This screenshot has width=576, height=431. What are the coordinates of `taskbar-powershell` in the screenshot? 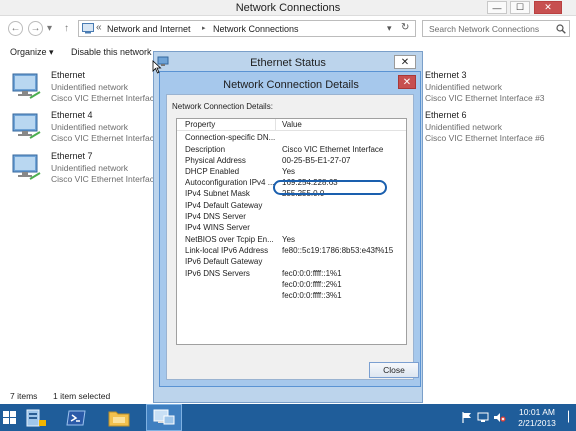 It's located at (76, 417).